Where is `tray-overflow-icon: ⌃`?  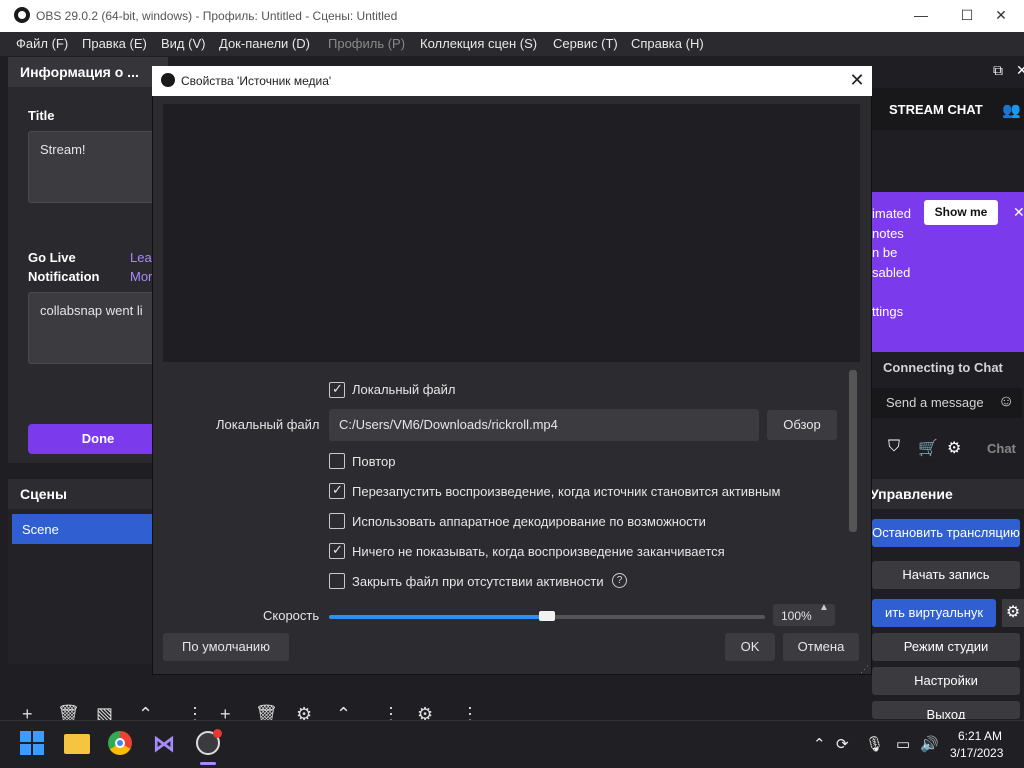 tray-overflow-icon: ⌃ is located at coordinates (819, 744).